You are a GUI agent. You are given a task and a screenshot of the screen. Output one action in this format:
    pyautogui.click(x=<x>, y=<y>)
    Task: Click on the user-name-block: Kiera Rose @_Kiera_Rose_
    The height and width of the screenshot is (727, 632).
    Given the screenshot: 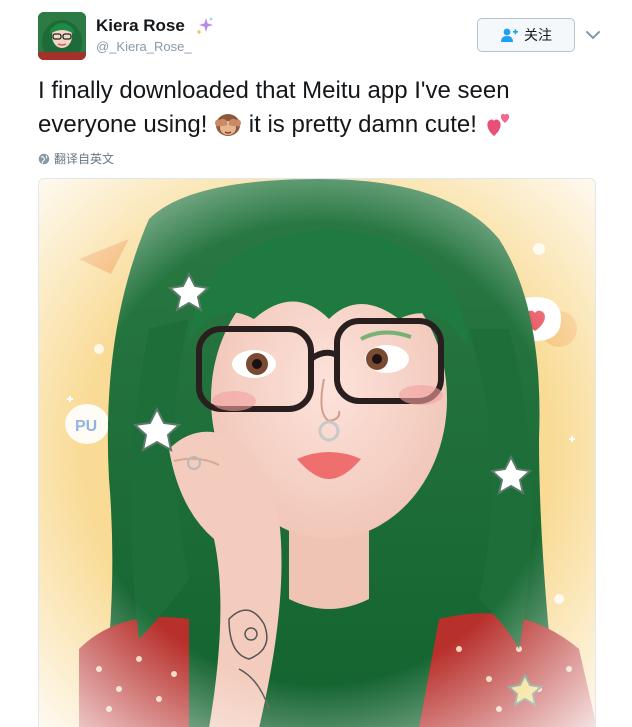 What is the action you would take?
    pyautogui.click(x=155, y=35)
    